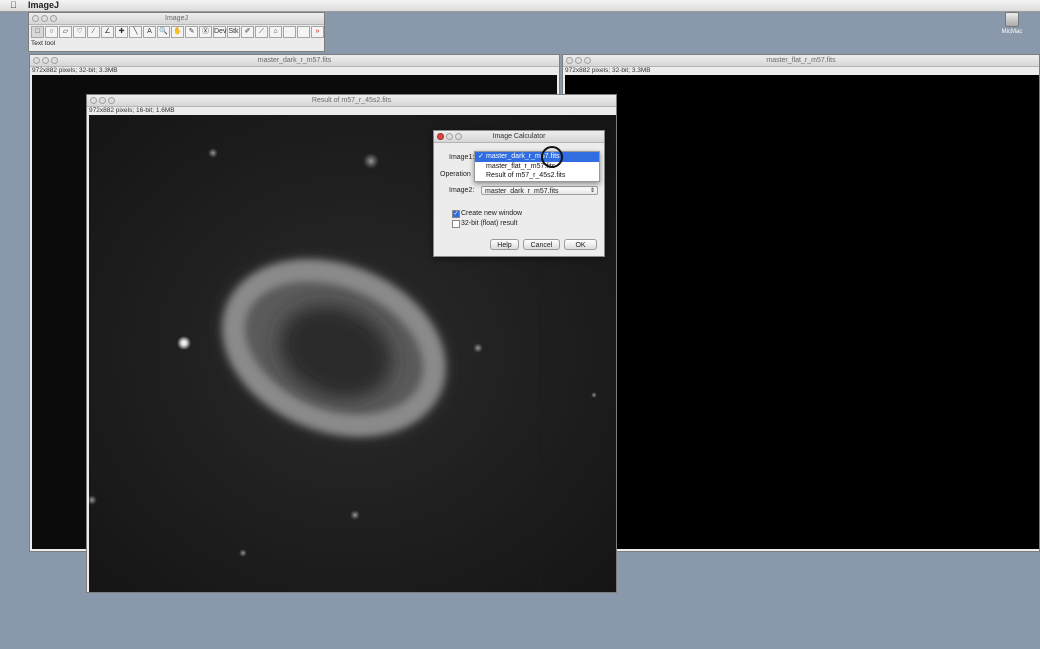  What do you see at coordinates (107, 32) in the screenshot?
I see `tool-button-5: ∠` at bounding box center [107, 32].